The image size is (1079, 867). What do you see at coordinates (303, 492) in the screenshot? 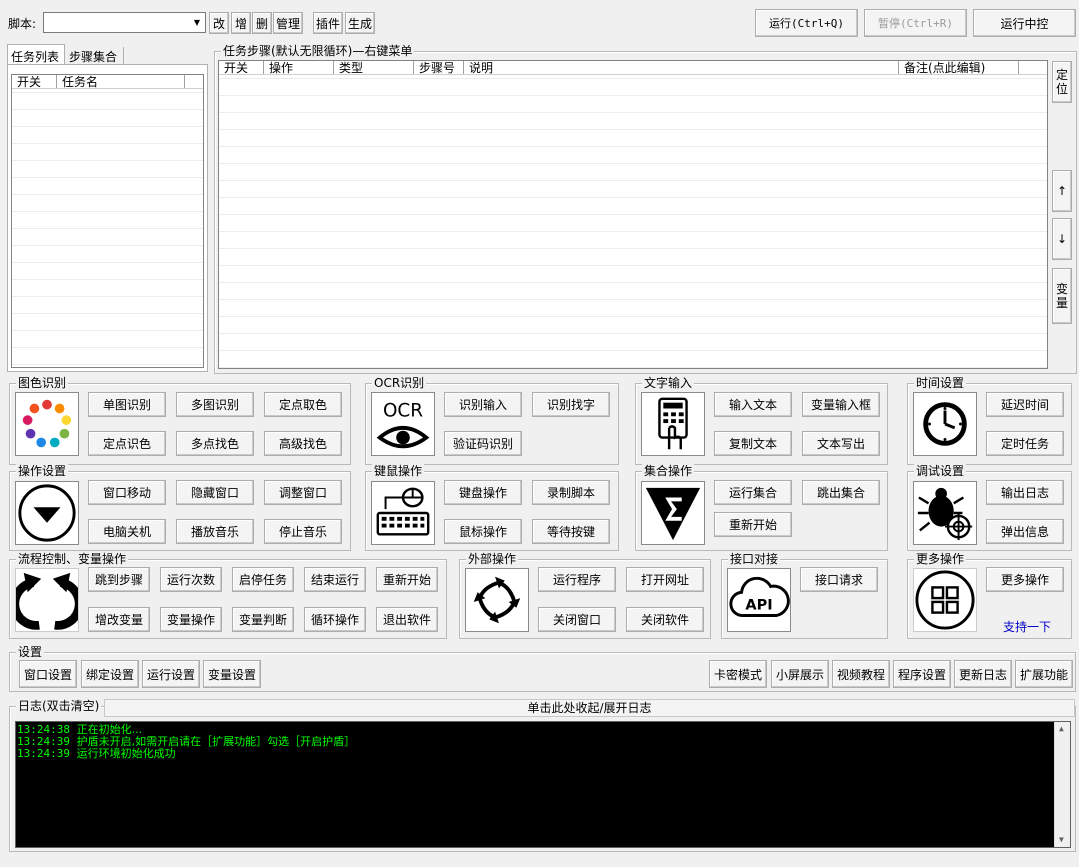
I see `resize-window-button: 调整窗口` at bounding box center [303, 492].